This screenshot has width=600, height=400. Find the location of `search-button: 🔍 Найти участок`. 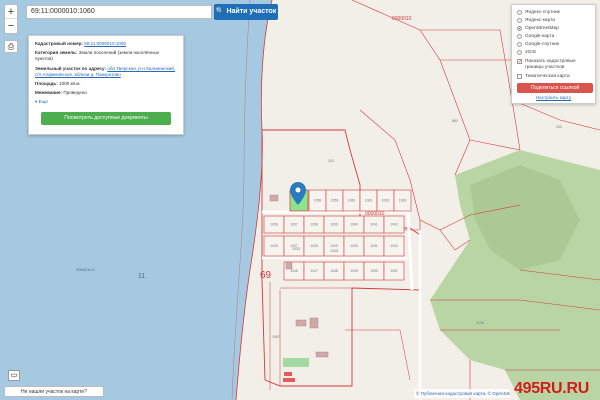

search-button: 🔍 Найти участок is located at coordinates (246, 12).